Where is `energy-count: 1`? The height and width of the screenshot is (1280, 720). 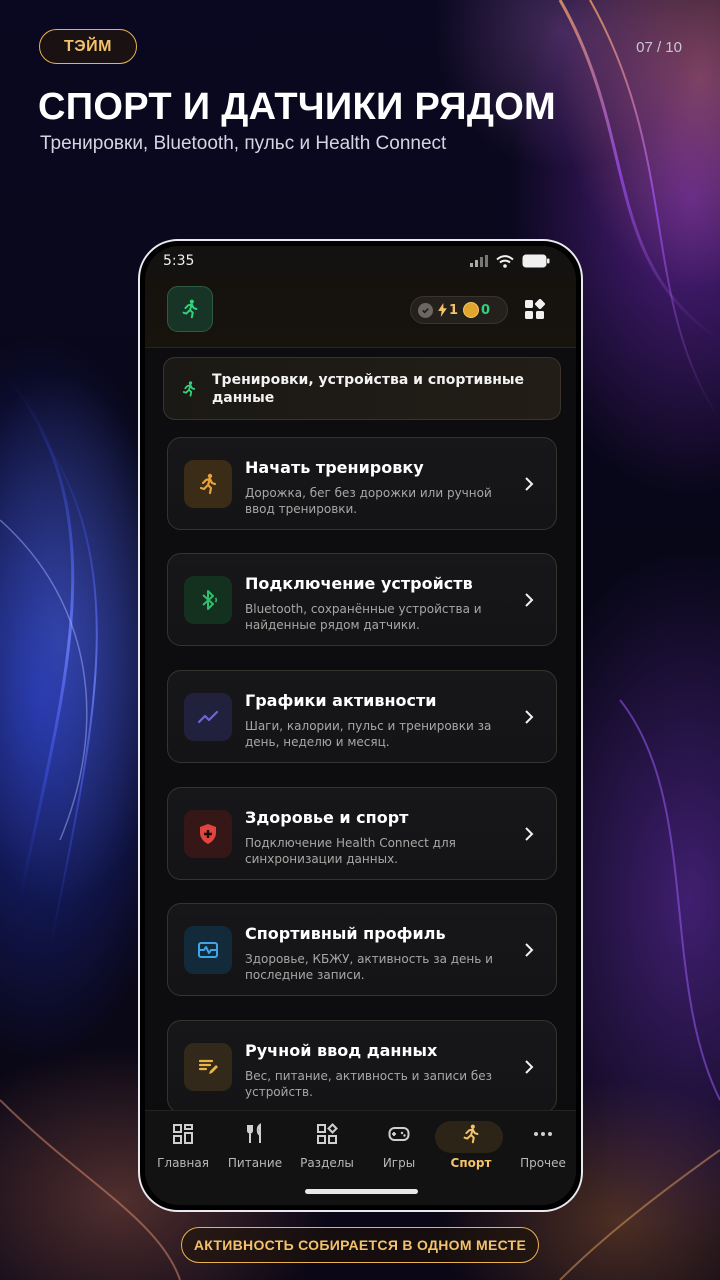 energy-count: 1 is located at coordinates (454, 310).